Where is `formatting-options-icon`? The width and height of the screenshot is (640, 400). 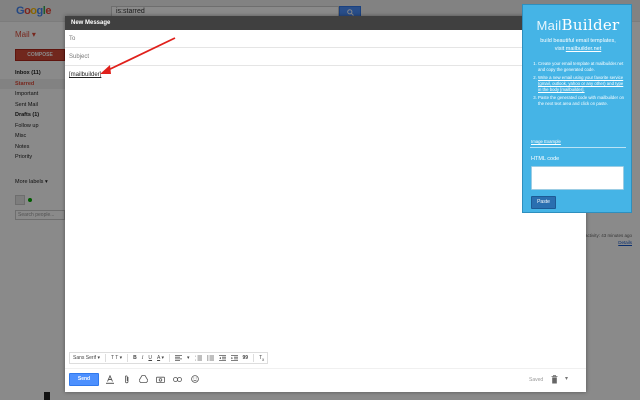
formatting-options-icon is located at coordinates (109, 379).